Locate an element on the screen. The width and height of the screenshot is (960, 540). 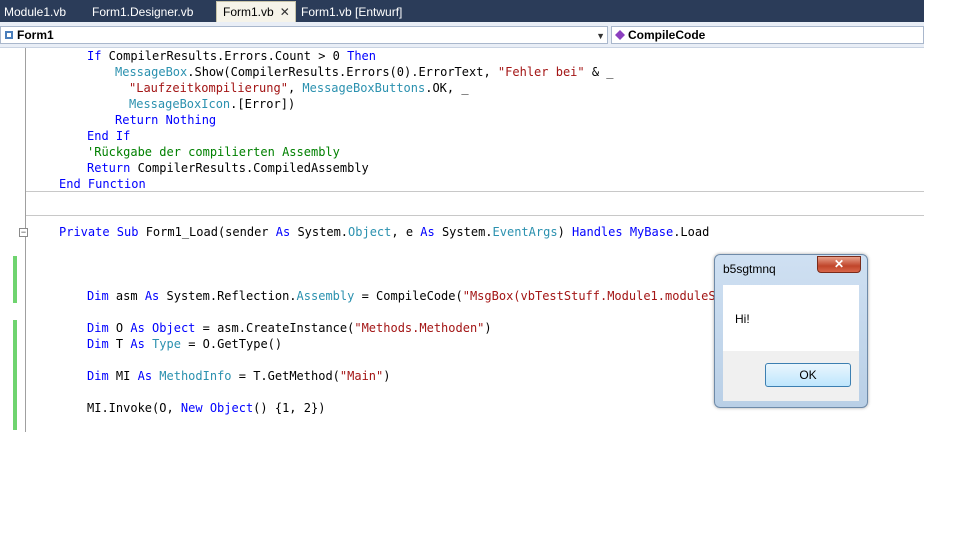
navigation-bar: Form1 ▼ CompileCode is located at coordinates (462, 35).